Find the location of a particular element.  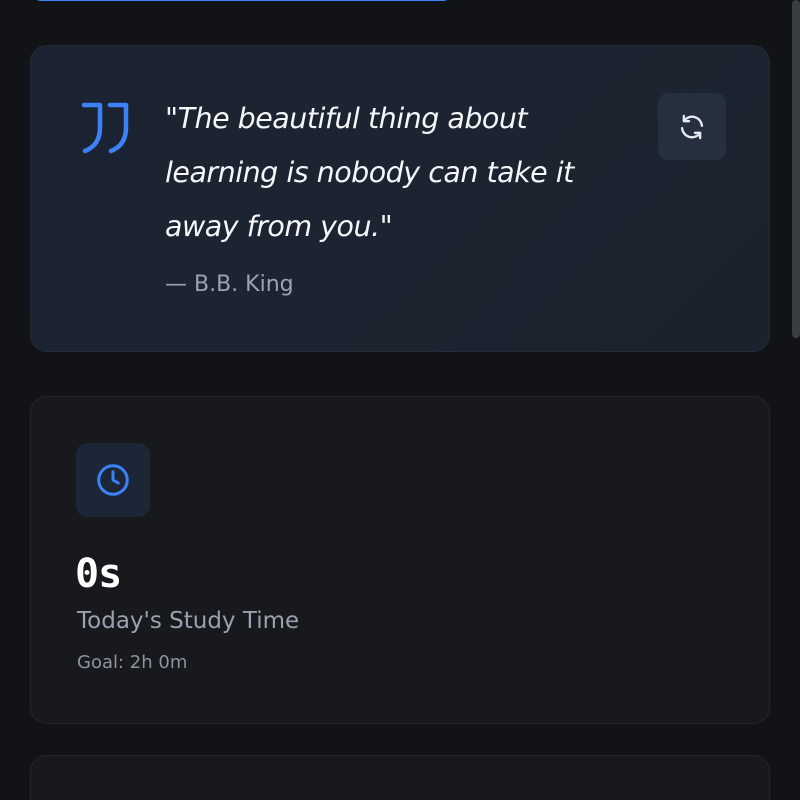

quote-mark-icon is located at coordinates (105, 128).